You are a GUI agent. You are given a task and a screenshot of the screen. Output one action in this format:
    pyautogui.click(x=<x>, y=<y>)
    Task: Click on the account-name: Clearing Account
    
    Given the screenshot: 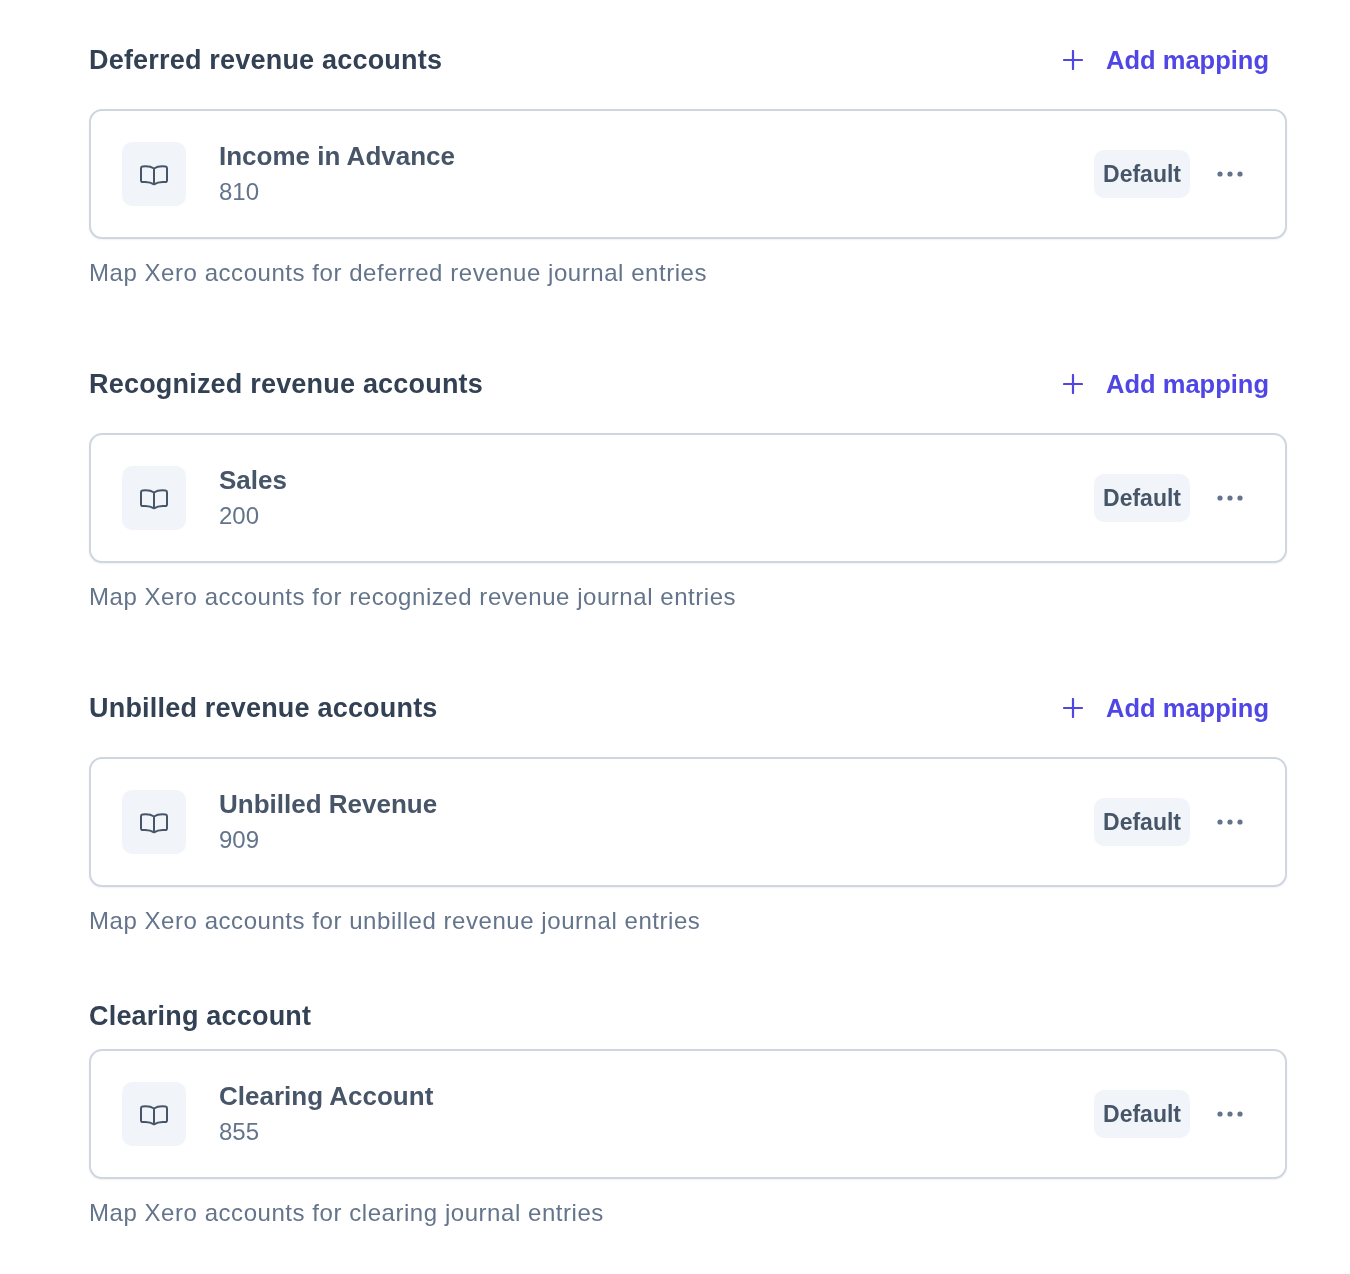 What is the action you would take?
    pyautogui.click(x=326, y=1096)
    